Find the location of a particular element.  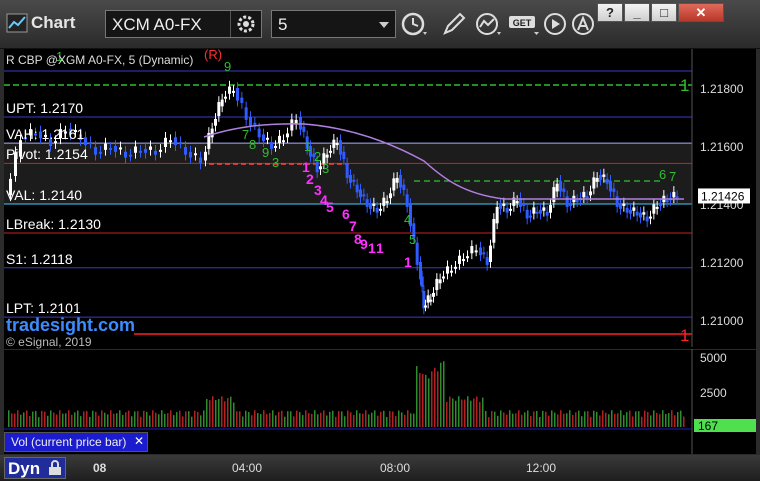

symbol-settings-button is located at coordinates (245, 24).